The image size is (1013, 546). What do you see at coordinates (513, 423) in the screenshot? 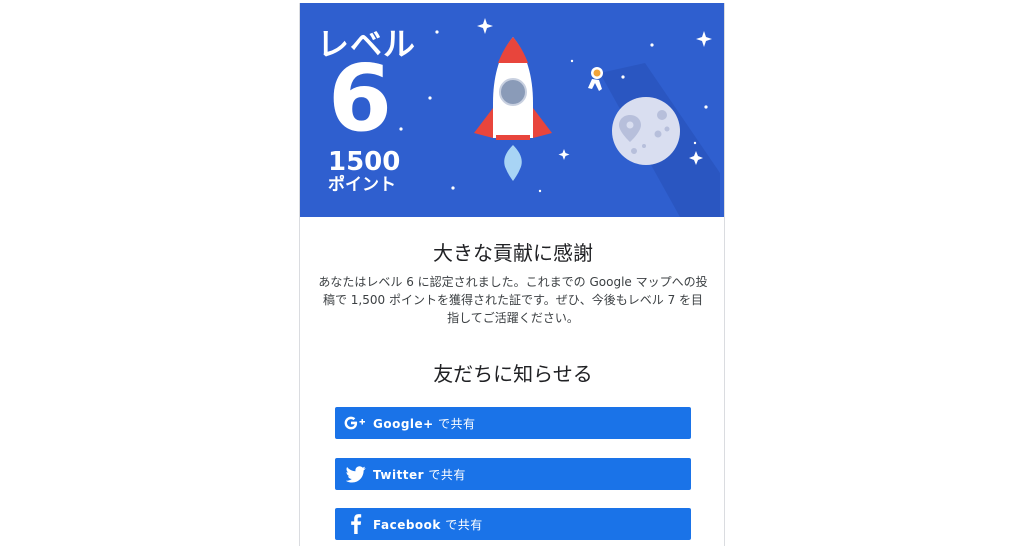
I see `share-google-plus-button: Google+ で共有` at bounding box center [513, 423].